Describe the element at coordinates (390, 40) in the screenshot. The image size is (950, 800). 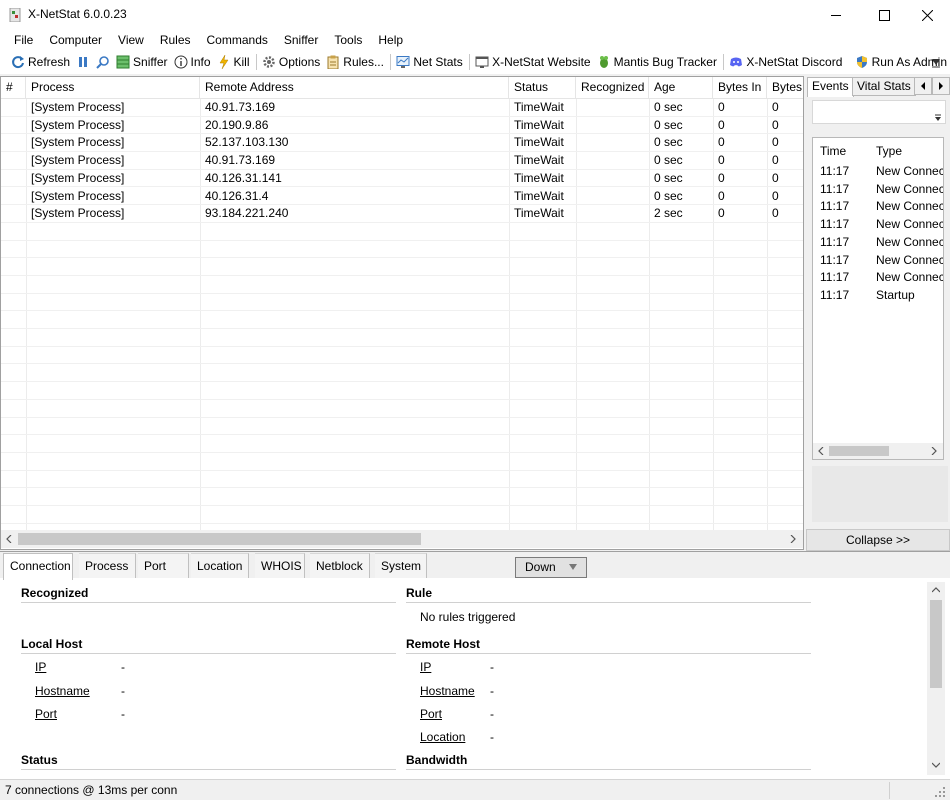
I see `menu-help: Help` at that location.